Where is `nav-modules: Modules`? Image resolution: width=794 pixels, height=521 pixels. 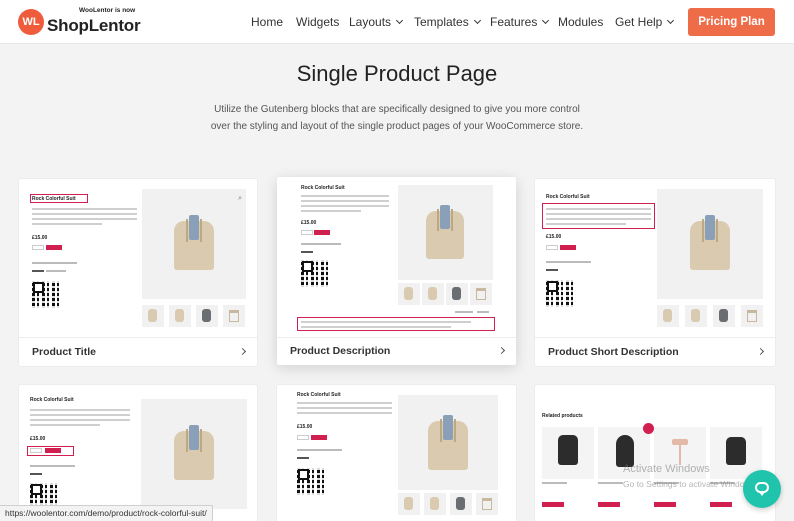
nav-modules: Modules is located at coordinates (580, 22).